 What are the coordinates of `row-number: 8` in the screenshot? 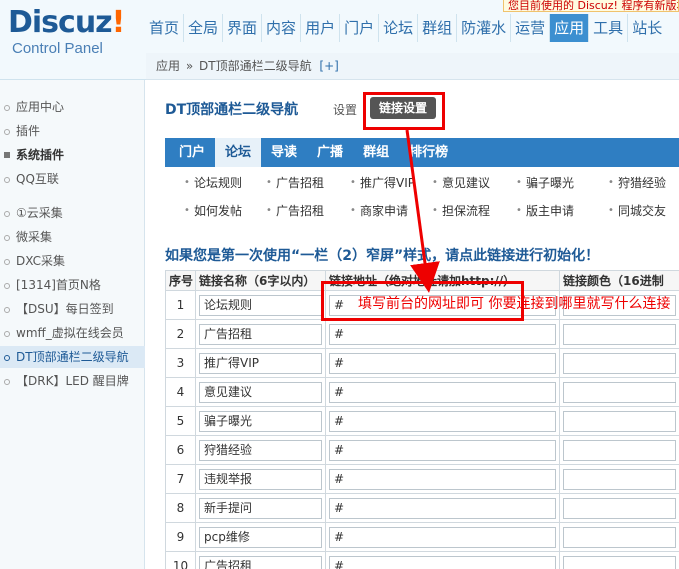 It's located at (180, 508).